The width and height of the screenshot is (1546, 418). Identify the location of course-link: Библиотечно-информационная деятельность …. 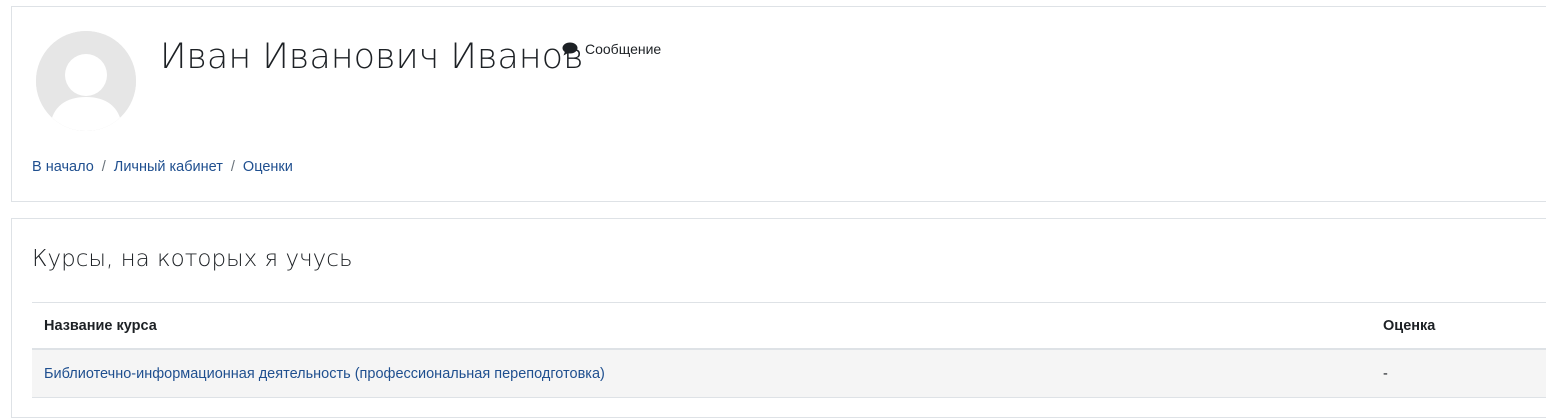
(324, 374).